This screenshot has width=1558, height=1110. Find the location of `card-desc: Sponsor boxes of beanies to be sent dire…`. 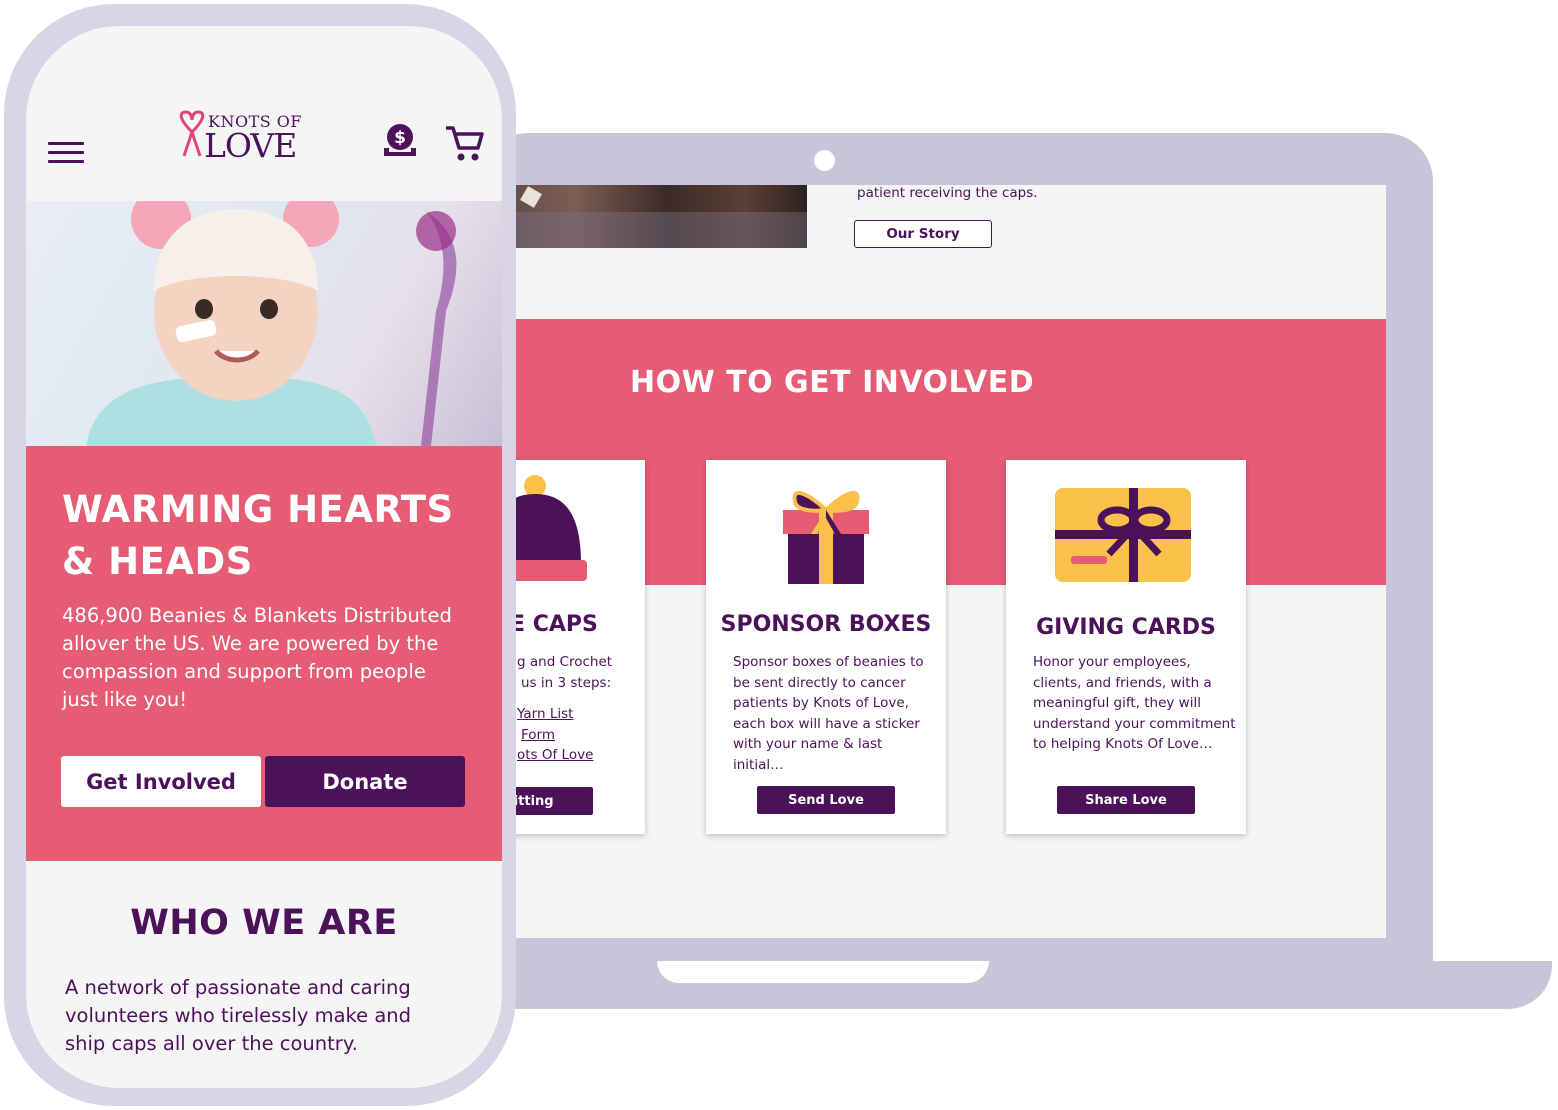

card-desc: Sponsor boxes of beanies to be sent dire… is located at coordinates (828, 713).